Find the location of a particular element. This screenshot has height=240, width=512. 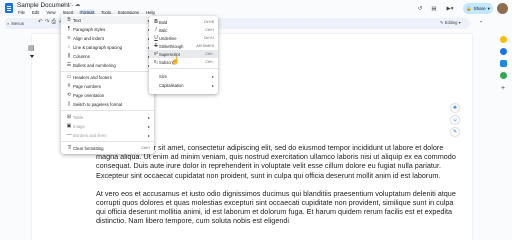

search-menus-button: ⌕ Menus is located at coordinates (15, 23).